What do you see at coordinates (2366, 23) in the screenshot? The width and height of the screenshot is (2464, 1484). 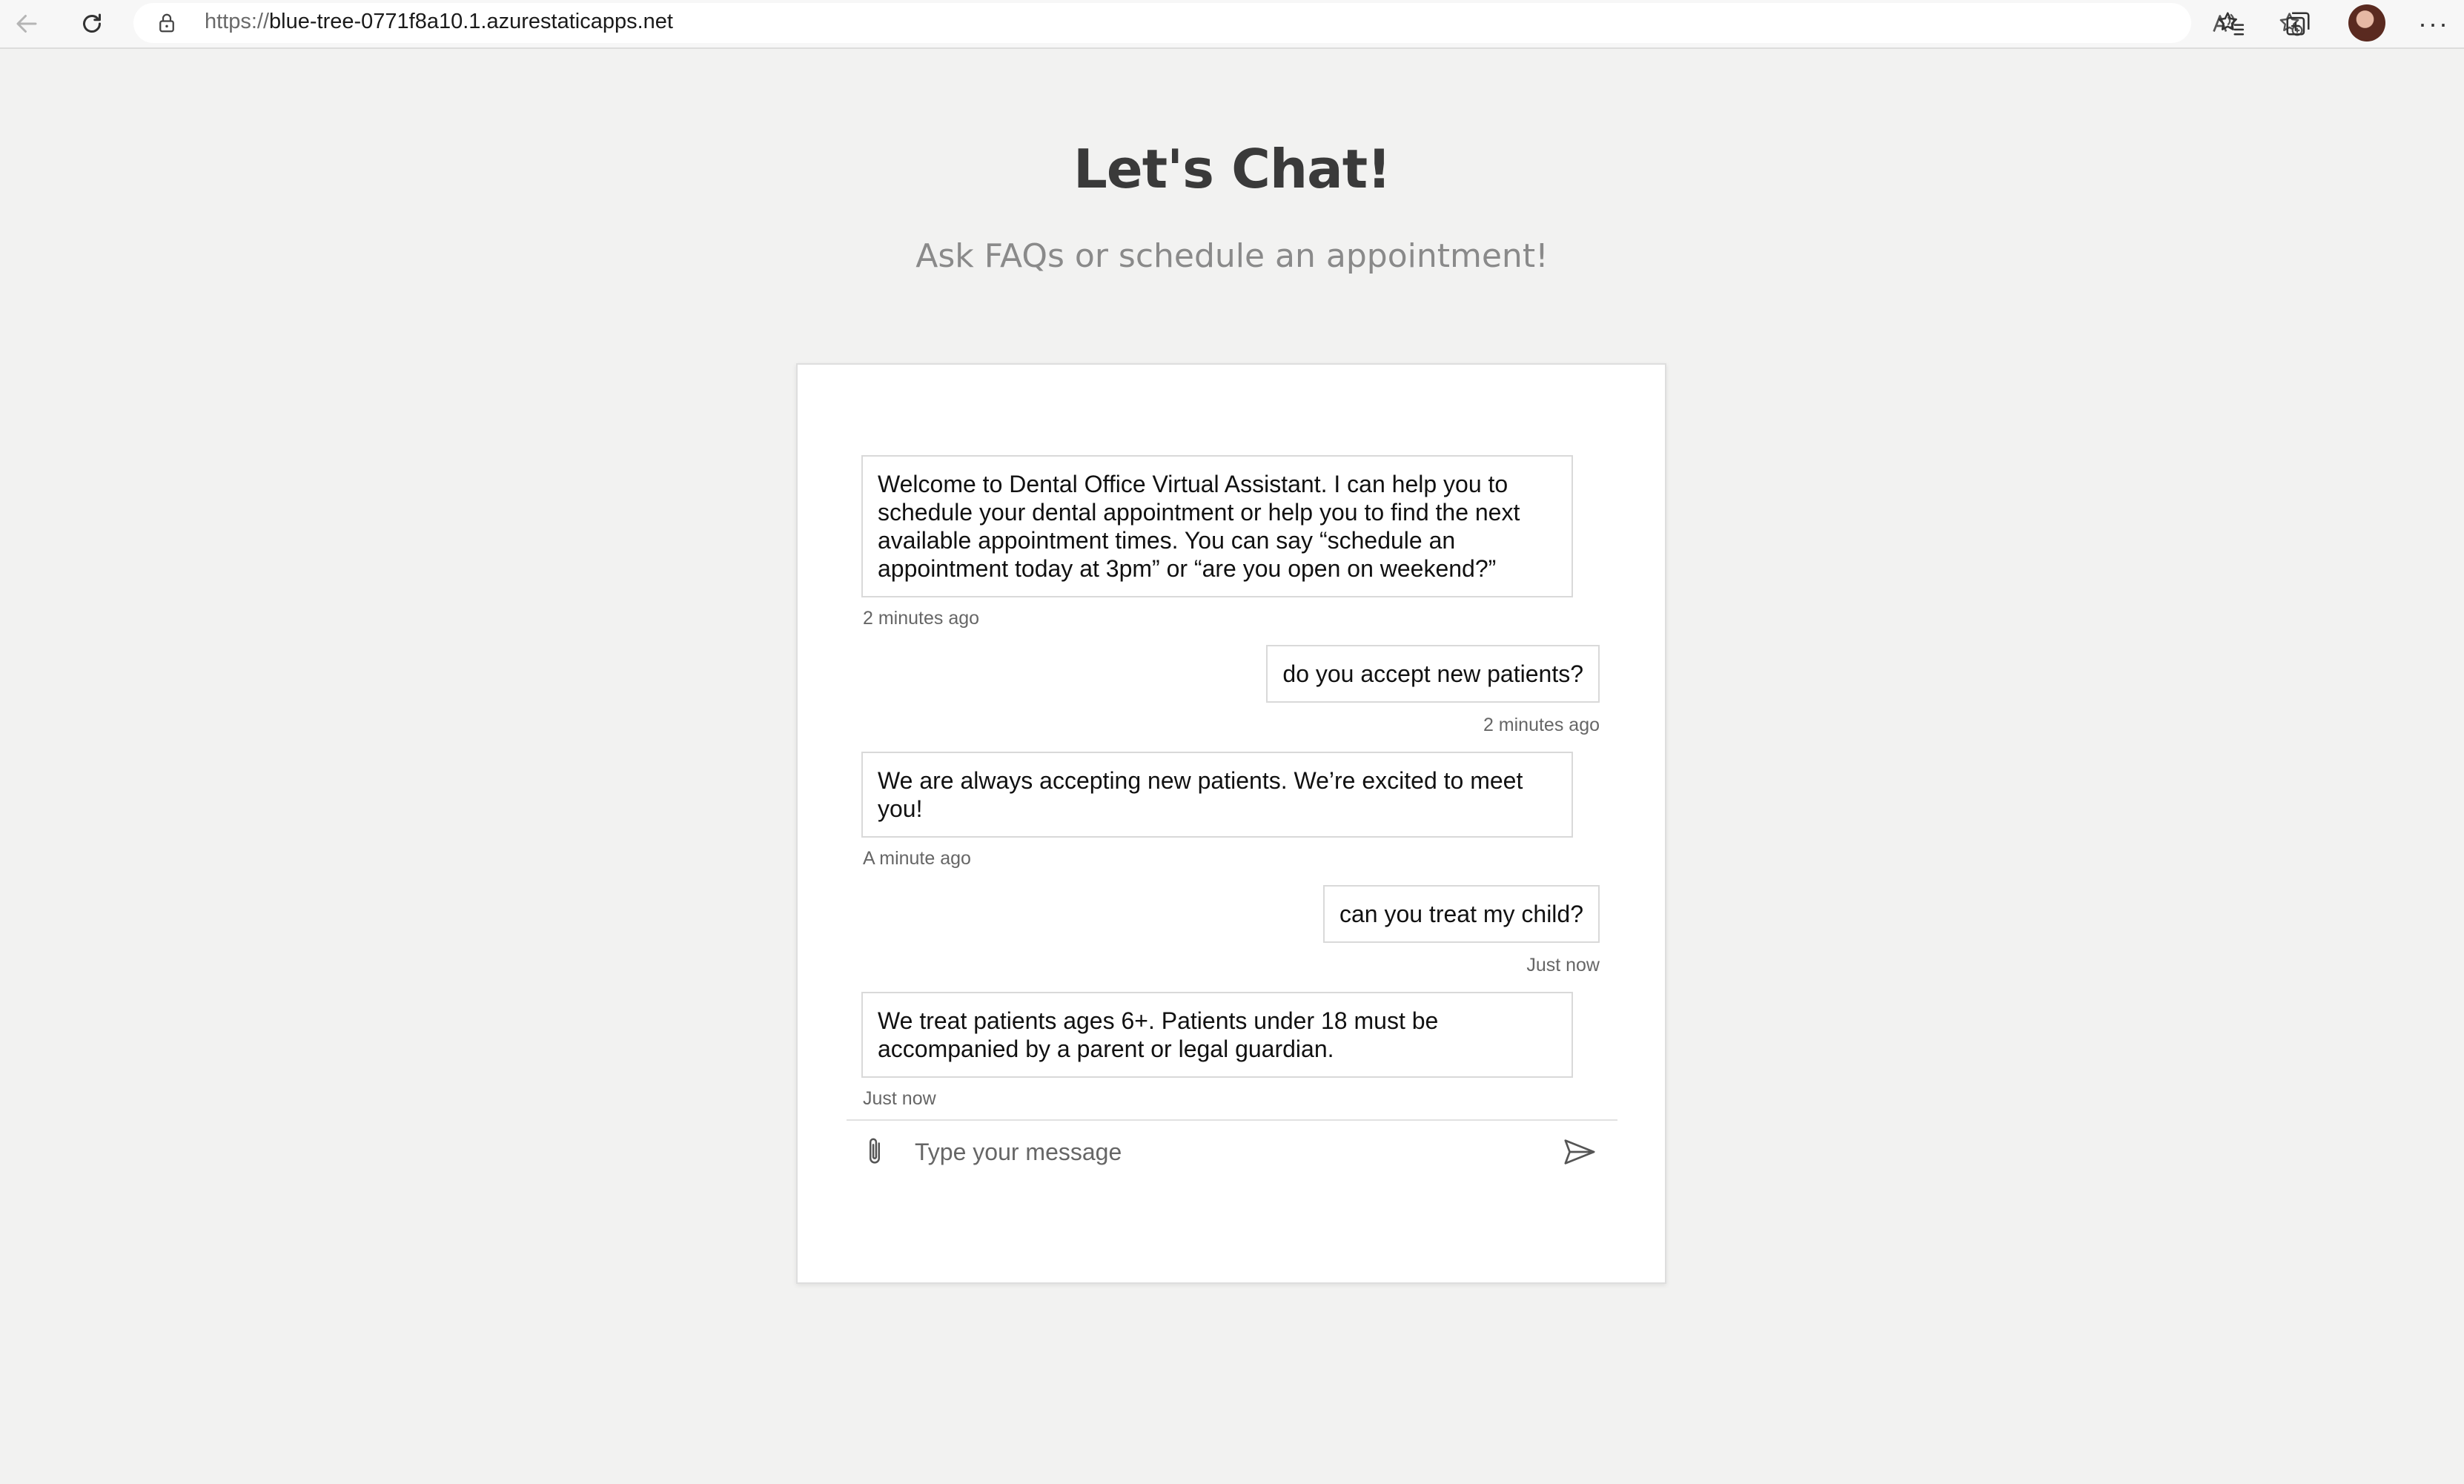 I see `profile-avatar` at bounding box center [2366, 23].